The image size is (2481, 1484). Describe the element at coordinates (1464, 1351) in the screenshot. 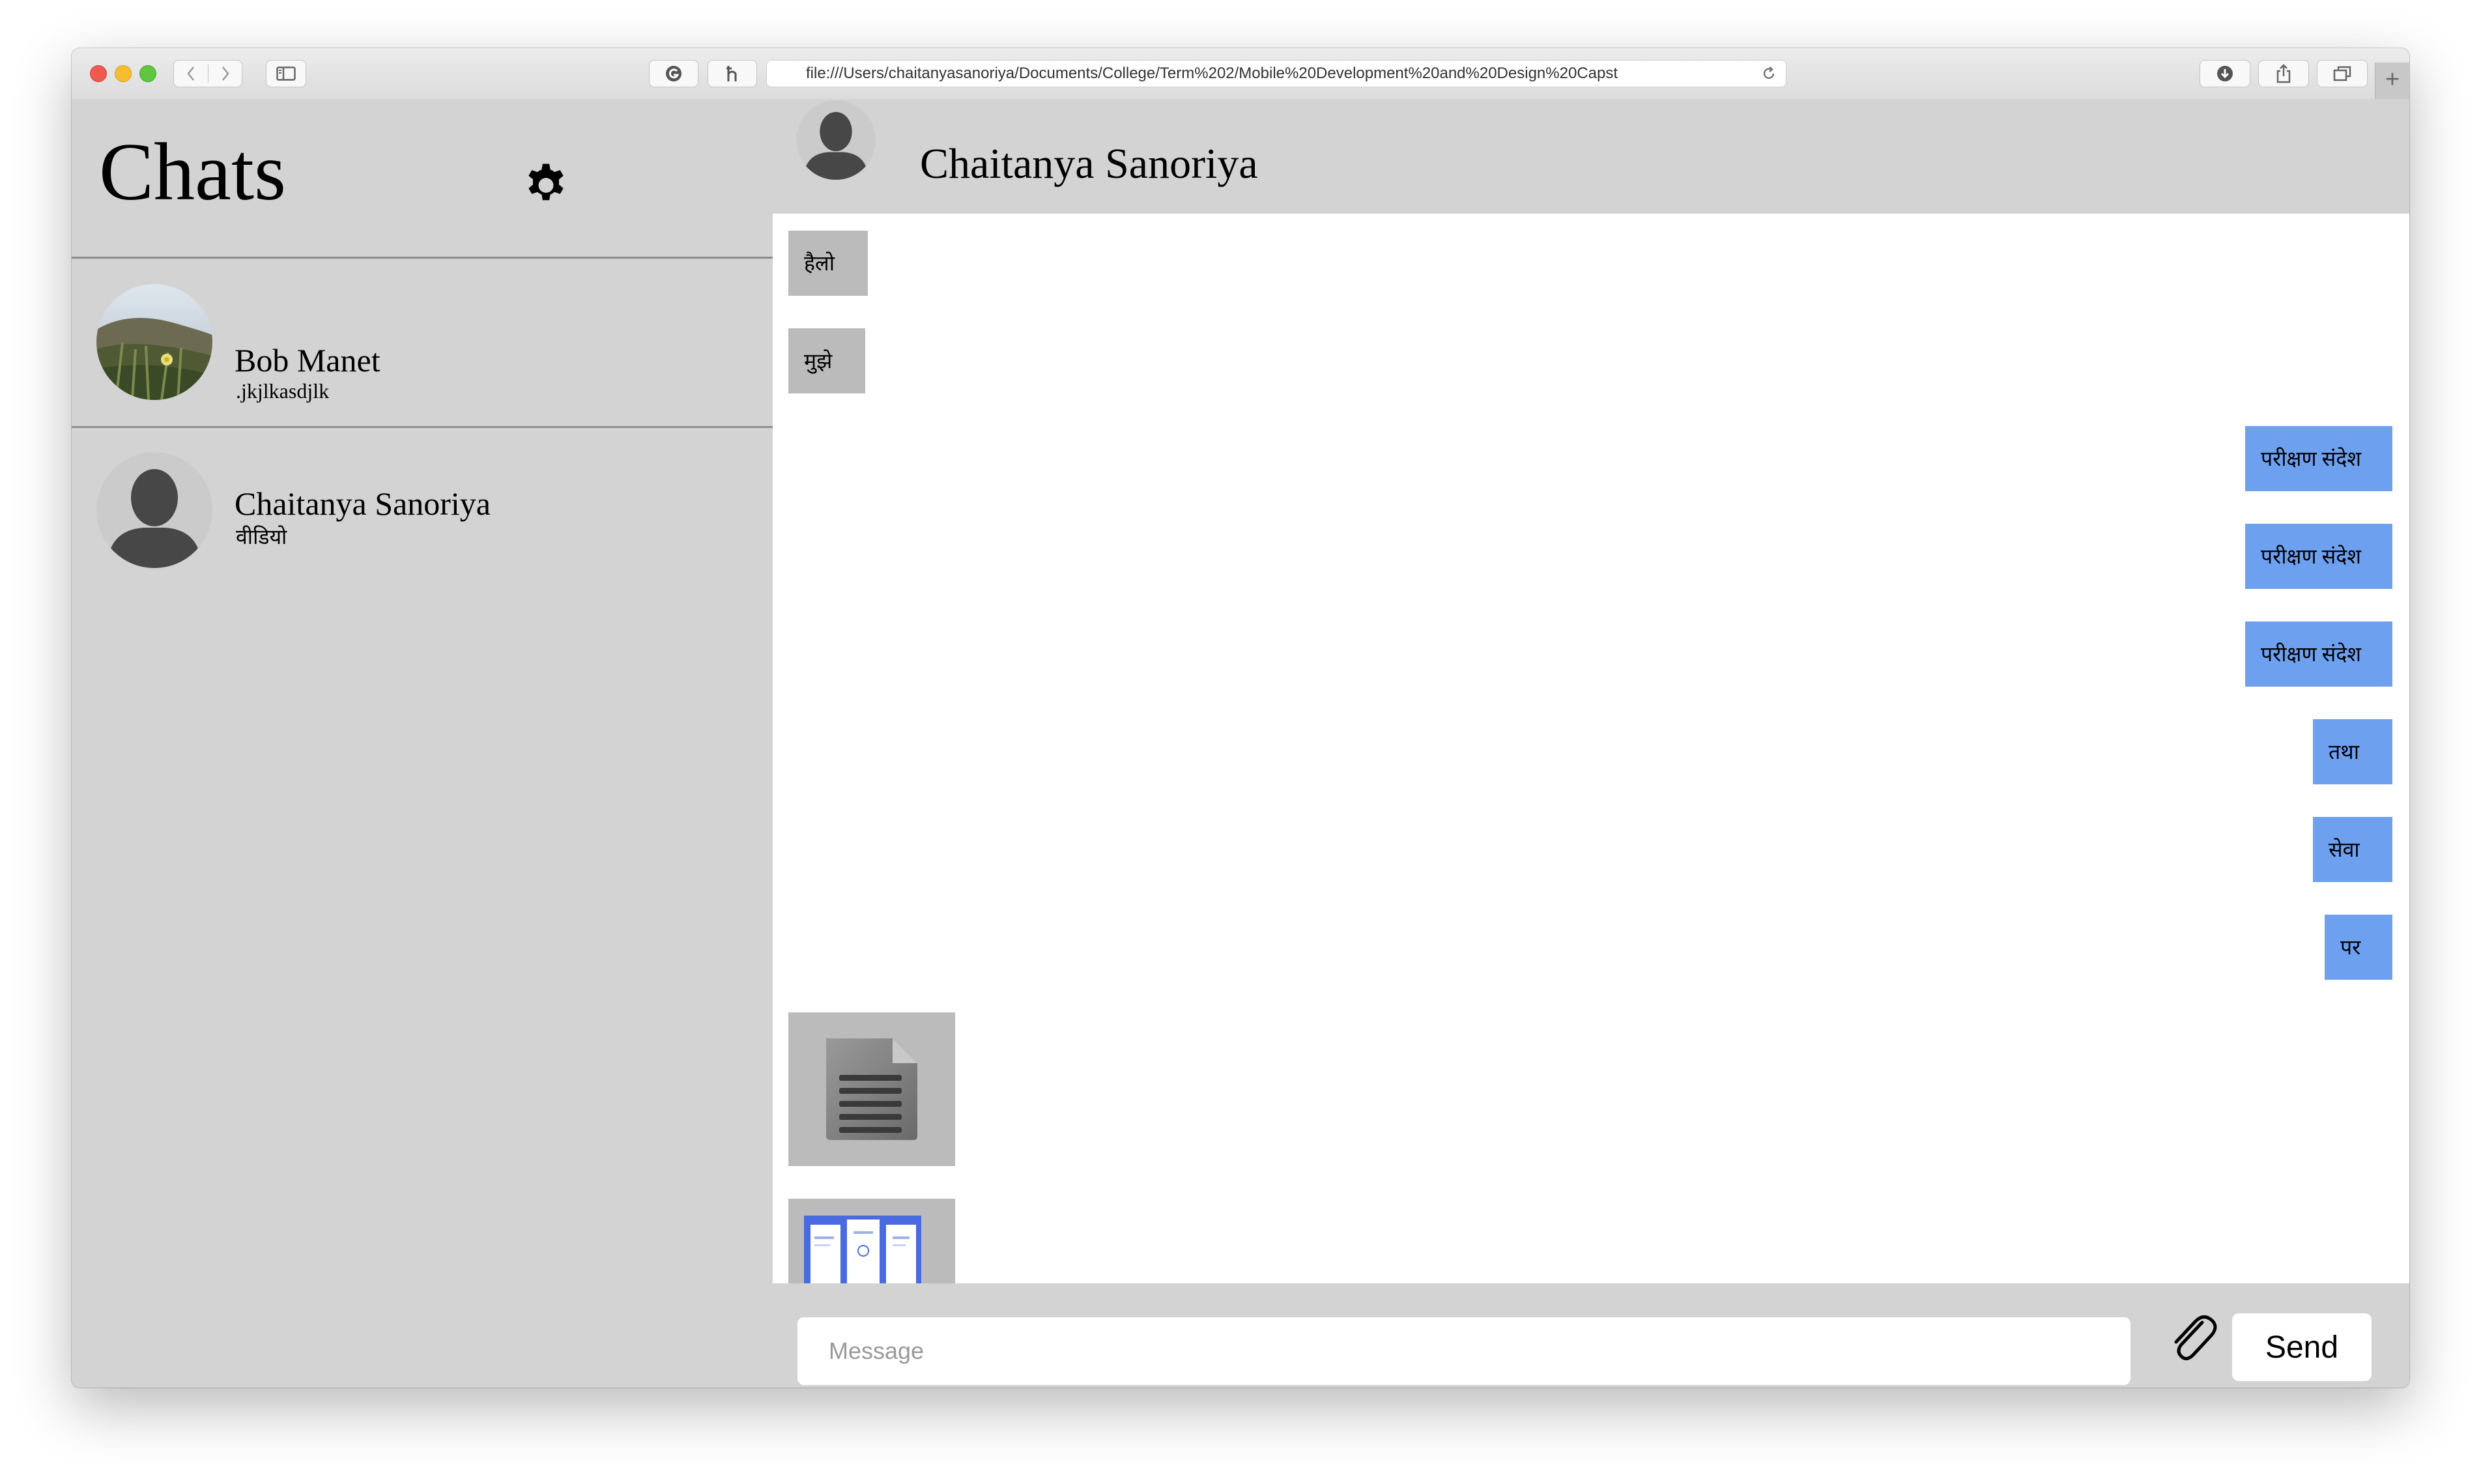

I see `message-input` at that location.